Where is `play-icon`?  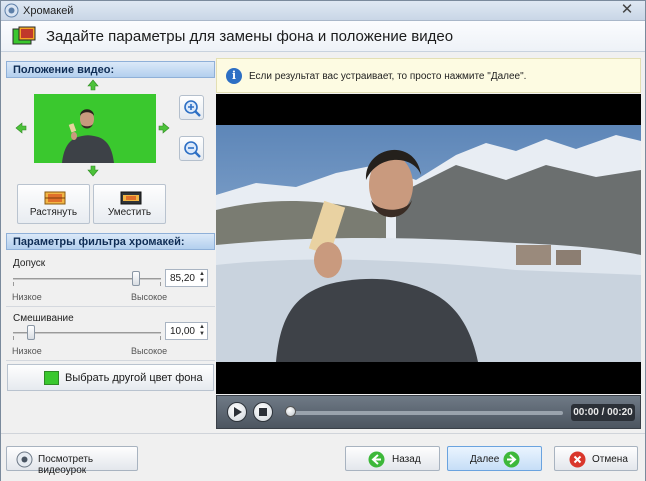 play-icon is located at coordinates (238, 412).